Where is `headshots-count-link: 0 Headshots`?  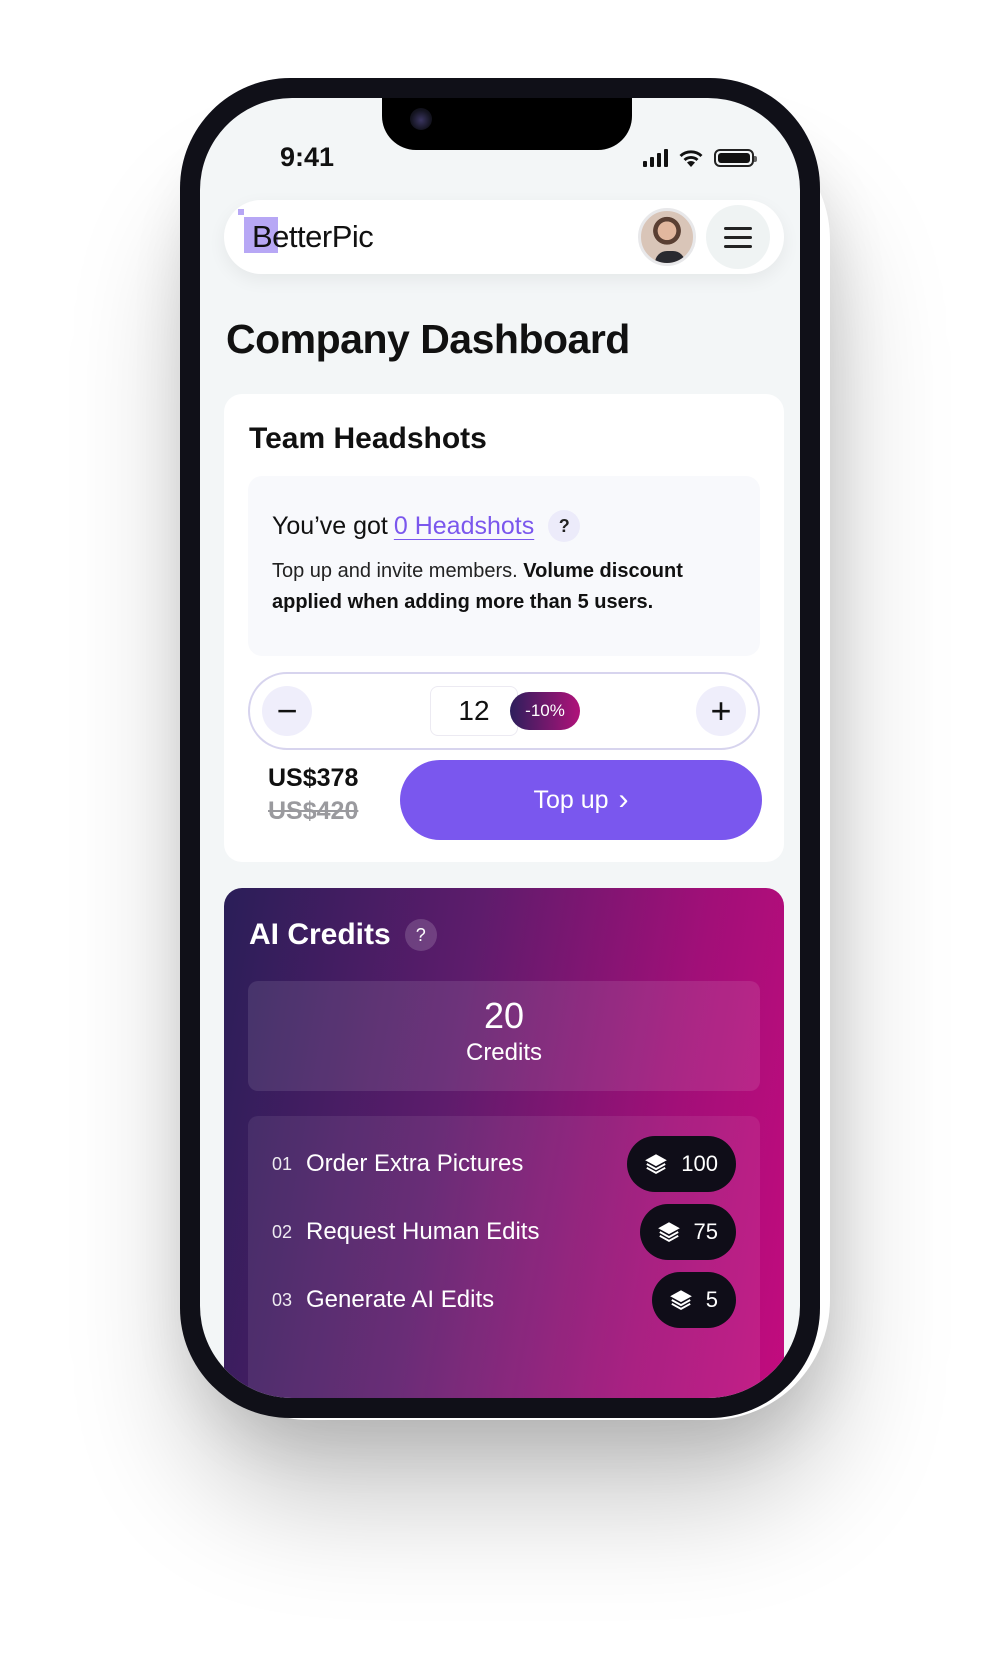 headshots-count-link: 0 Headshots is located at coordinates (464, 526).